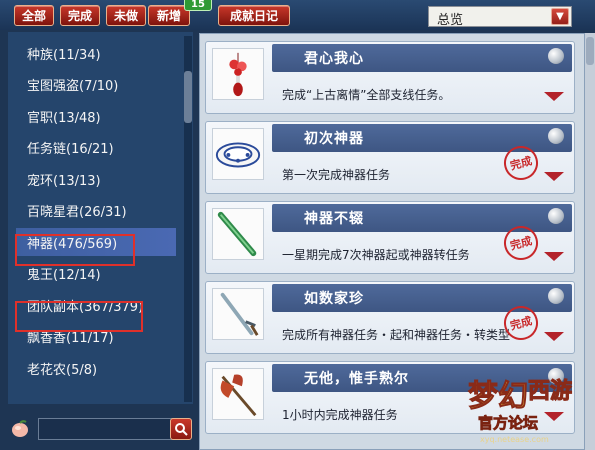 The height and width of the screenshot is (450, 595). I want to click on achievement-title: 神器不辍, so click(334, 219).